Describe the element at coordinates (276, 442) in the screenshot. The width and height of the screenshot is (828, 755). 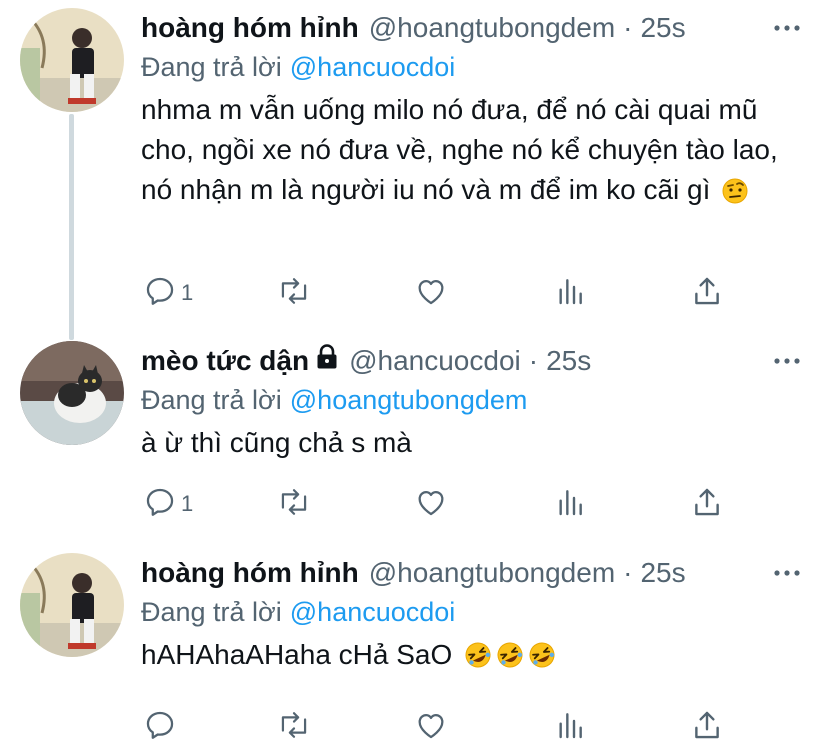
I see `tweet-text-content: à ừ thì cũng chả s mà` at that location.